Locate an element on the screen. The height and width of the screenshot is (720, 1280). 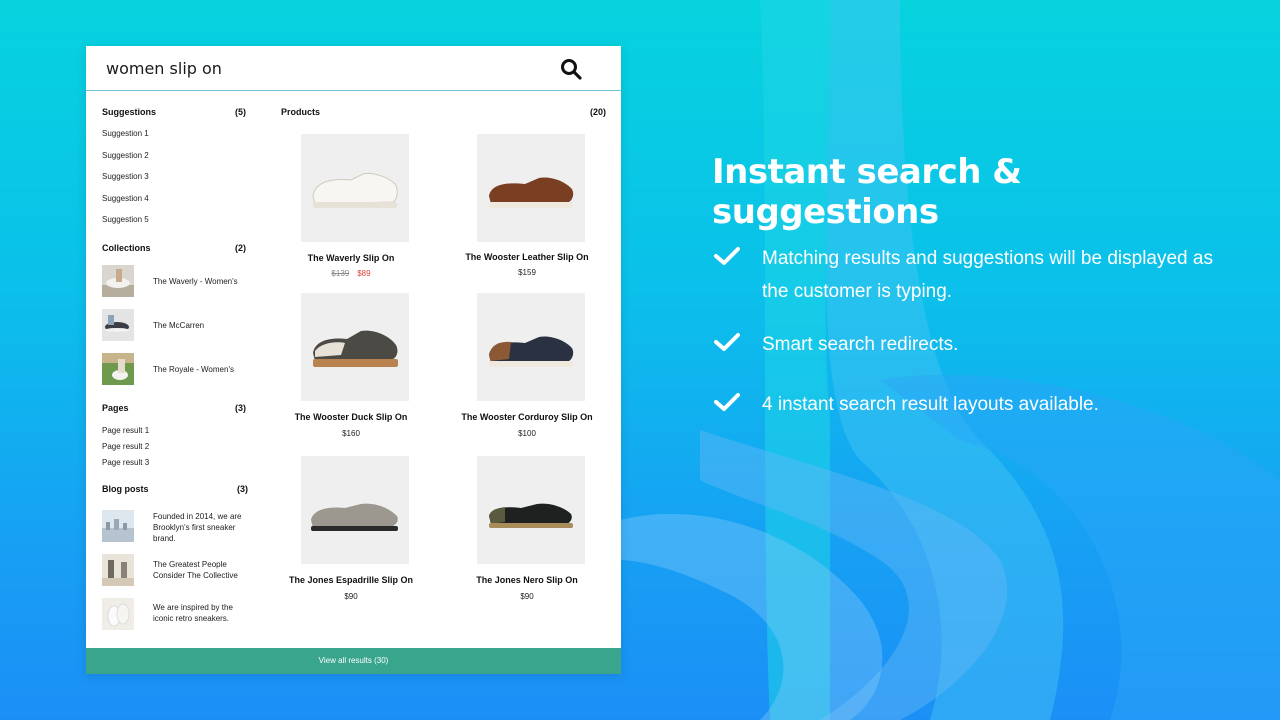
suggestions-count: (5) is located at coordinates (240, 112).